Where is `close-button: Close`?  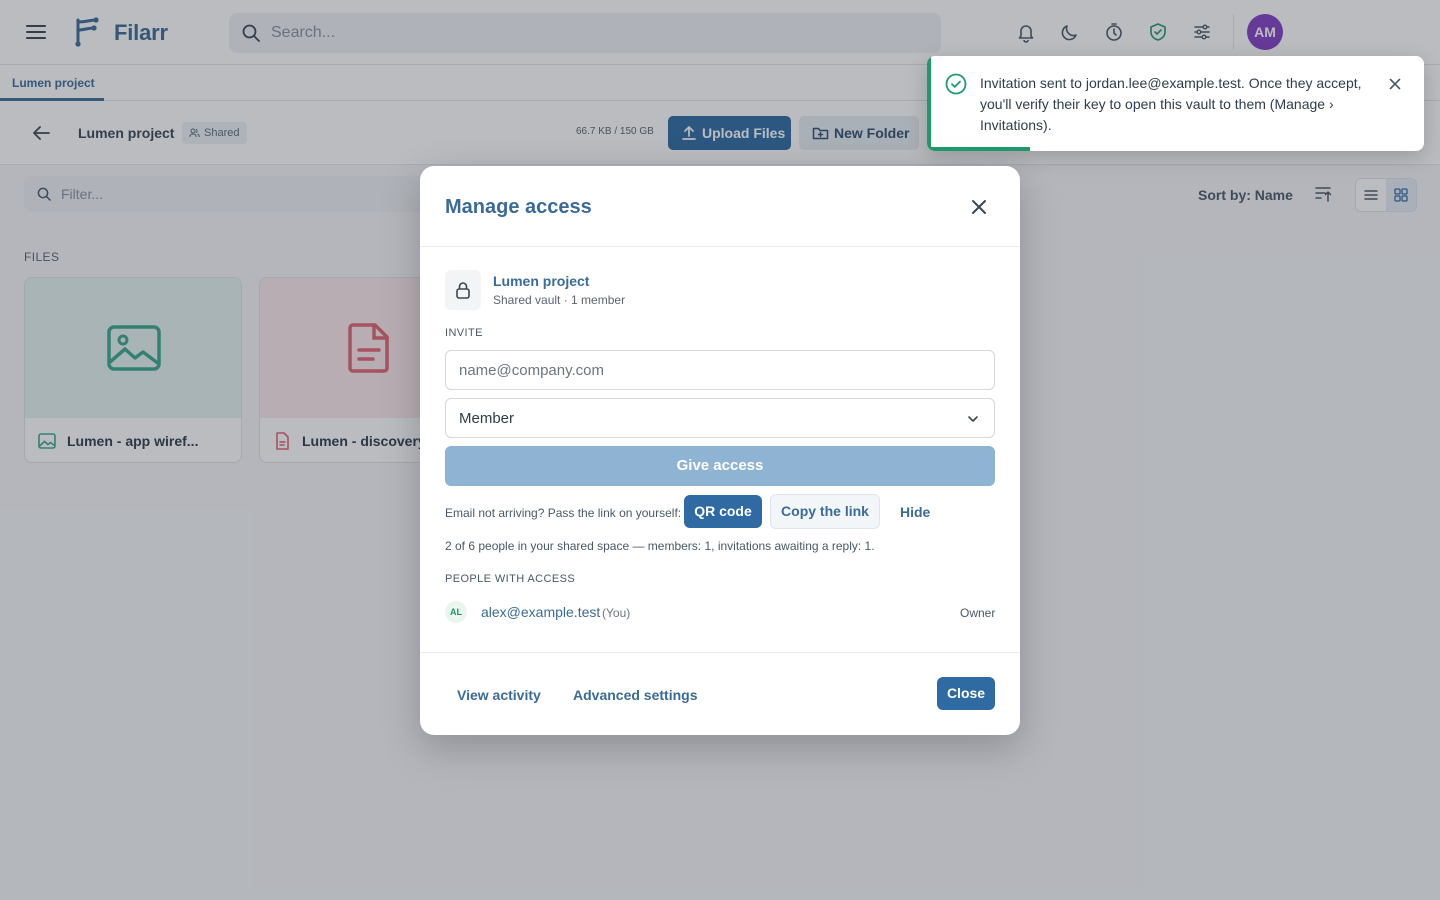
close-button: Close is located at coordinates (966, 693).